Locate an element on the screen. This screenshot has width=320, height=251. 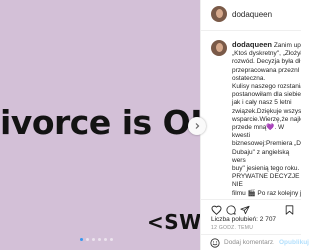
save-button is located at coordinates (289, 210).